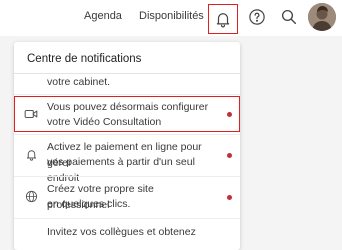 This screenshot has width=342, height=250. Describe the element at coordinates (89, 204) in the screenshot. I see `notification-text-line2: en quelques clics.` at that location.